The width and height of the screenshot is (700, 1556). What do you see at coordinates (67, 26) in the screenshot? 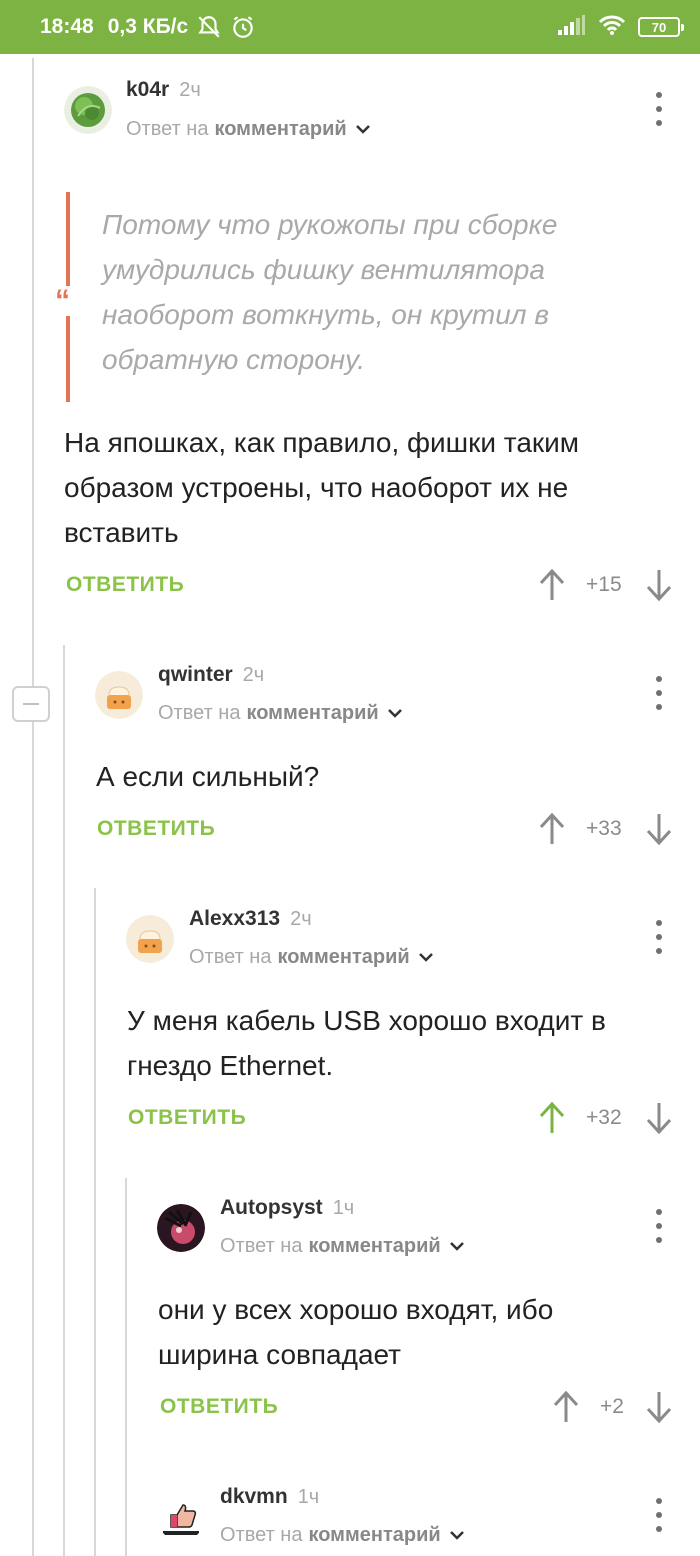
I see `status-time: 18:48` at bounding box center [67, 26].